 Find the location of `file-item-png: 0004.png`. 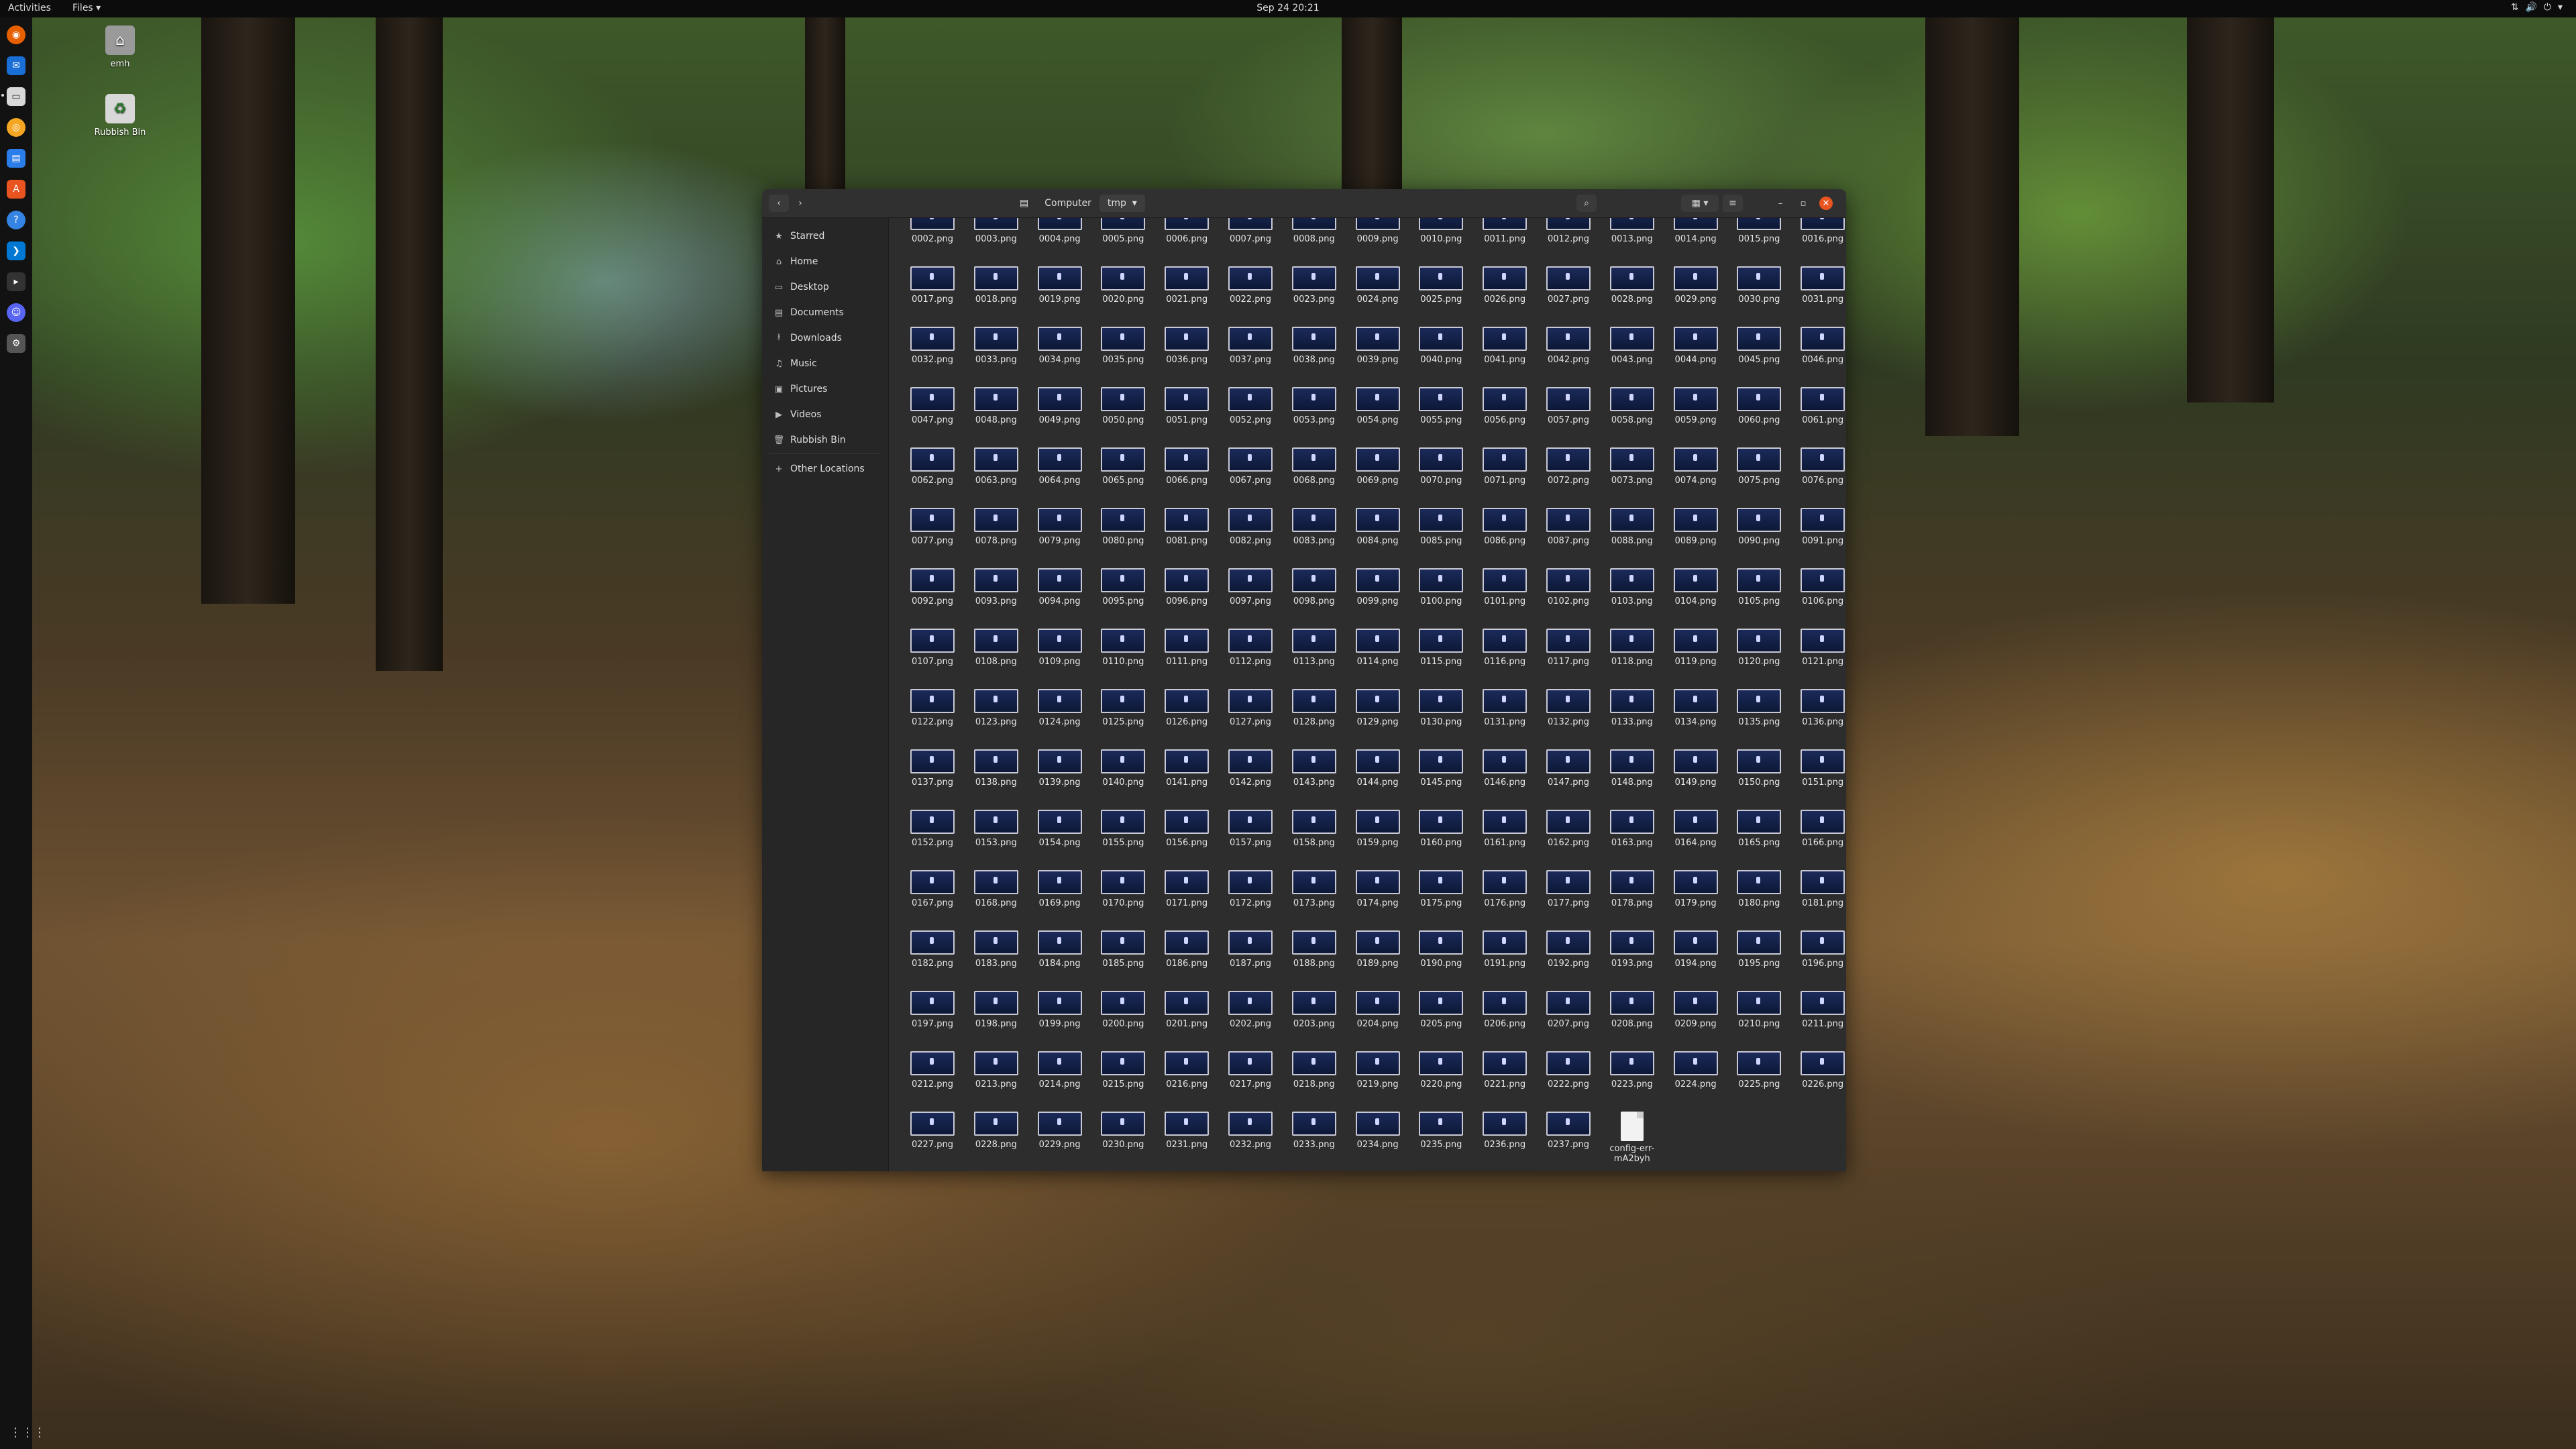

file-item-png: 0004.png is located at coordinates (1059, 231).